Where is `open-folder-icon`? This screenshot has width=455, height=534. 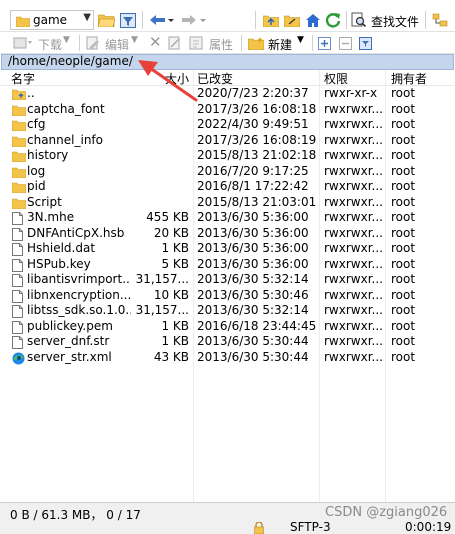 open-folder-icon is located at coordinates (106, 20).